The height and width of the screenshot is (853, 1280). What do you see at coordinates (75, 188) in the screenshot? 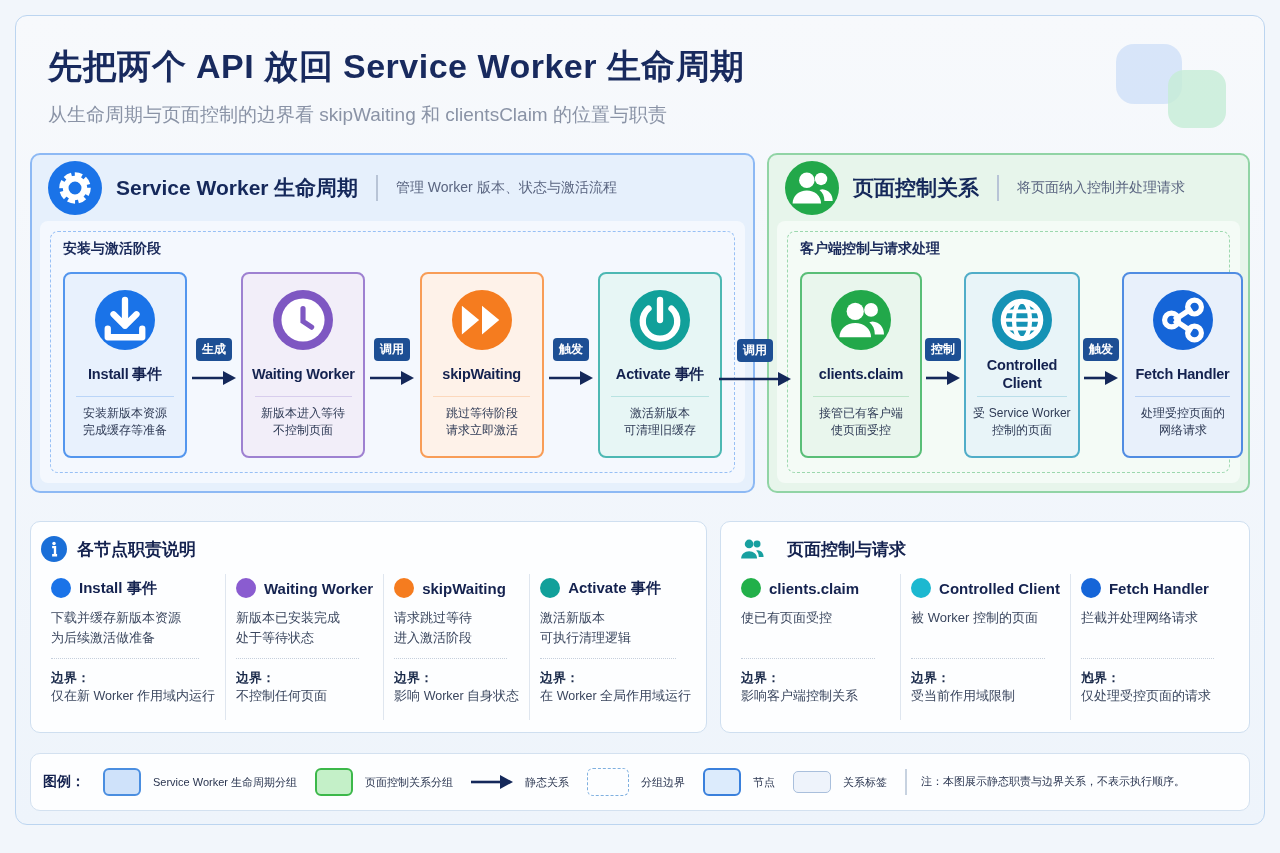
I see `settings-icon` at bounding box center [75, 188].